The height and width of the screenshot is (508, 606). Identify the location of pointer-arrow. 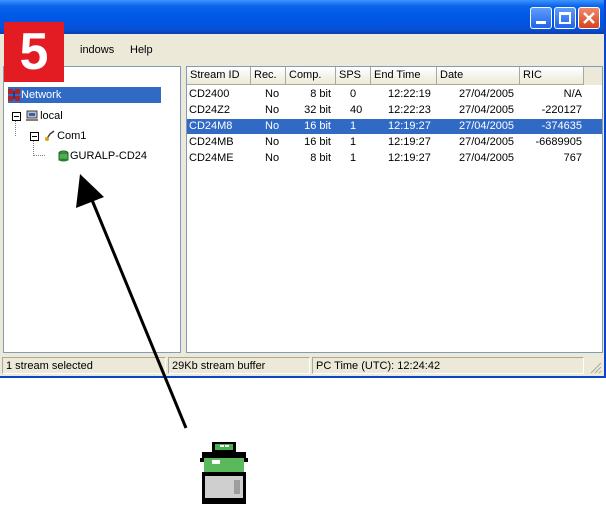
(132, 301).